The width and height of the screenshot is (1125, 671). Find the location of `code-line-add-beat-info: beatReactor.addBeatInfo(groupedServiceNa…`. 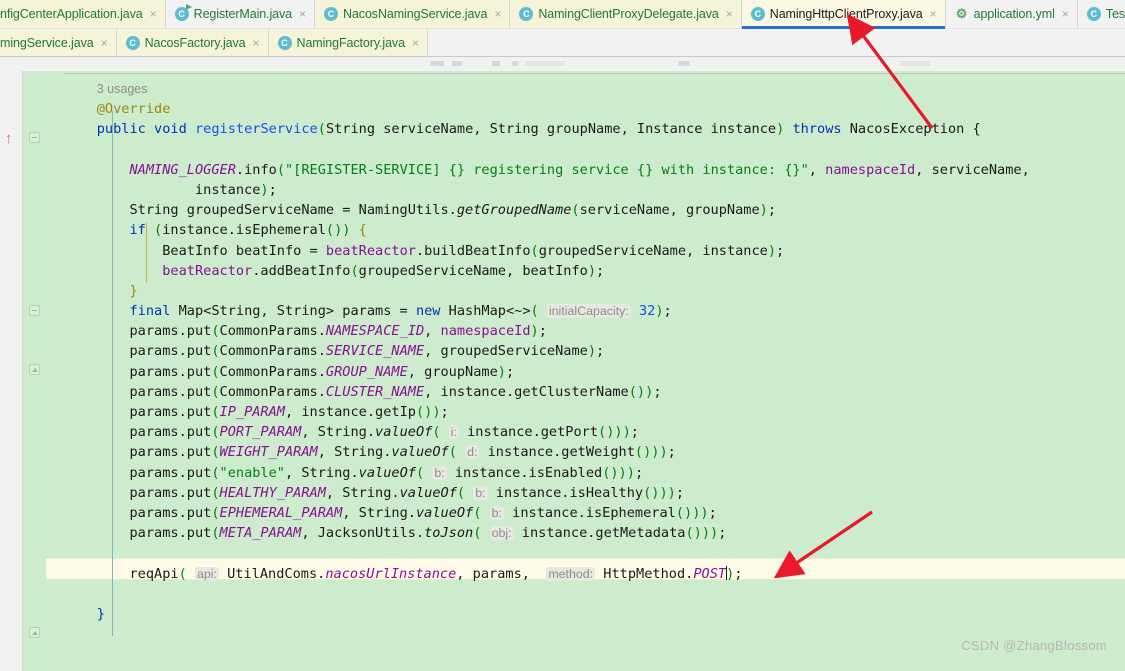

code-line-add-beat-info: beatReactor.addBeatInfo(groupedServiceNa… is located at coordinates (383, 270).